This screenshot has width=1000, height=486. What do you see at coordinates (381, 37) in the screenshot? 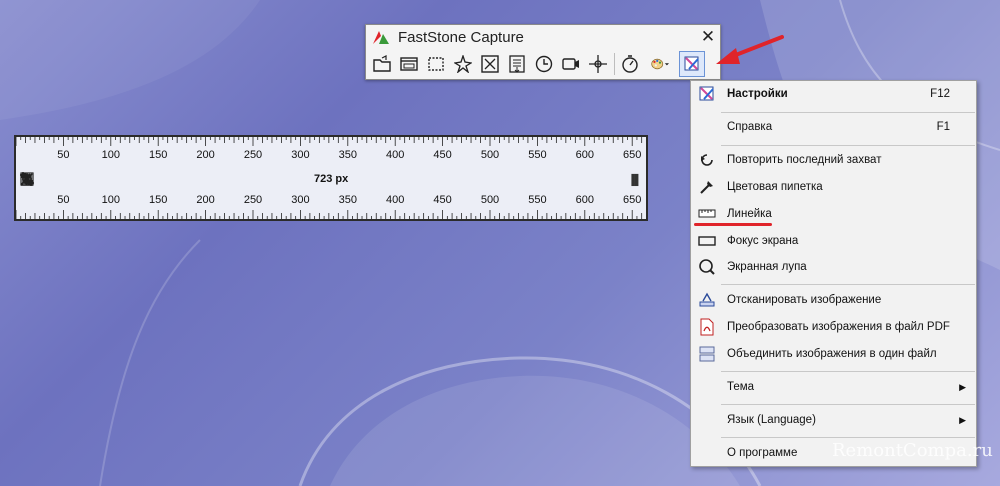
I see `faststone-logo-icon` at bounding box center [381, 37].